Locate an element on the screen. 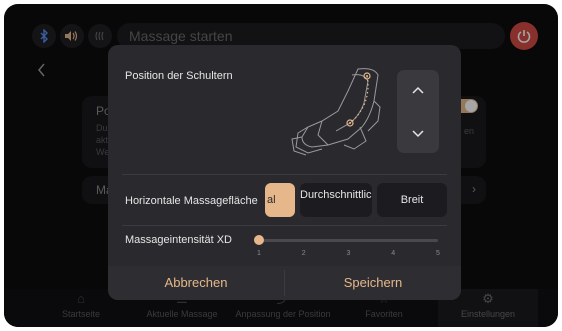  segment-normal: al is located at coordinates (280, 200).